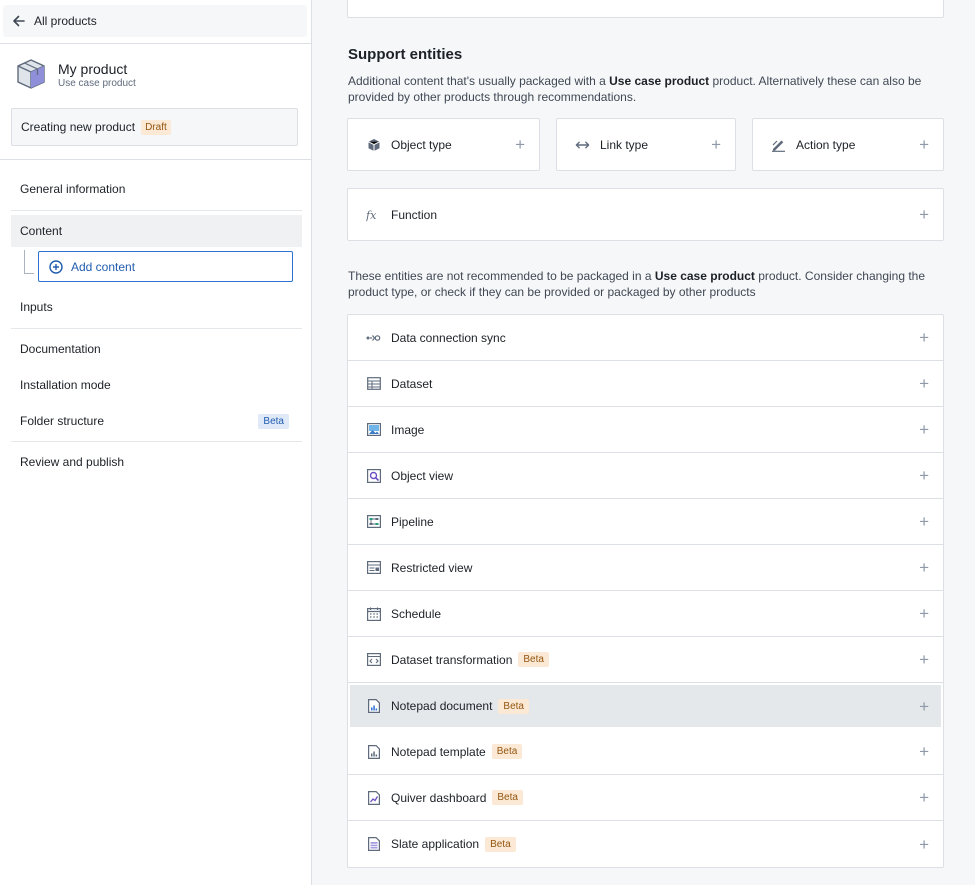  What do you see at coordinates (412, 521) in the screenshot?
I see `entity-label: Pipeline` at bounding box center [412, 521].